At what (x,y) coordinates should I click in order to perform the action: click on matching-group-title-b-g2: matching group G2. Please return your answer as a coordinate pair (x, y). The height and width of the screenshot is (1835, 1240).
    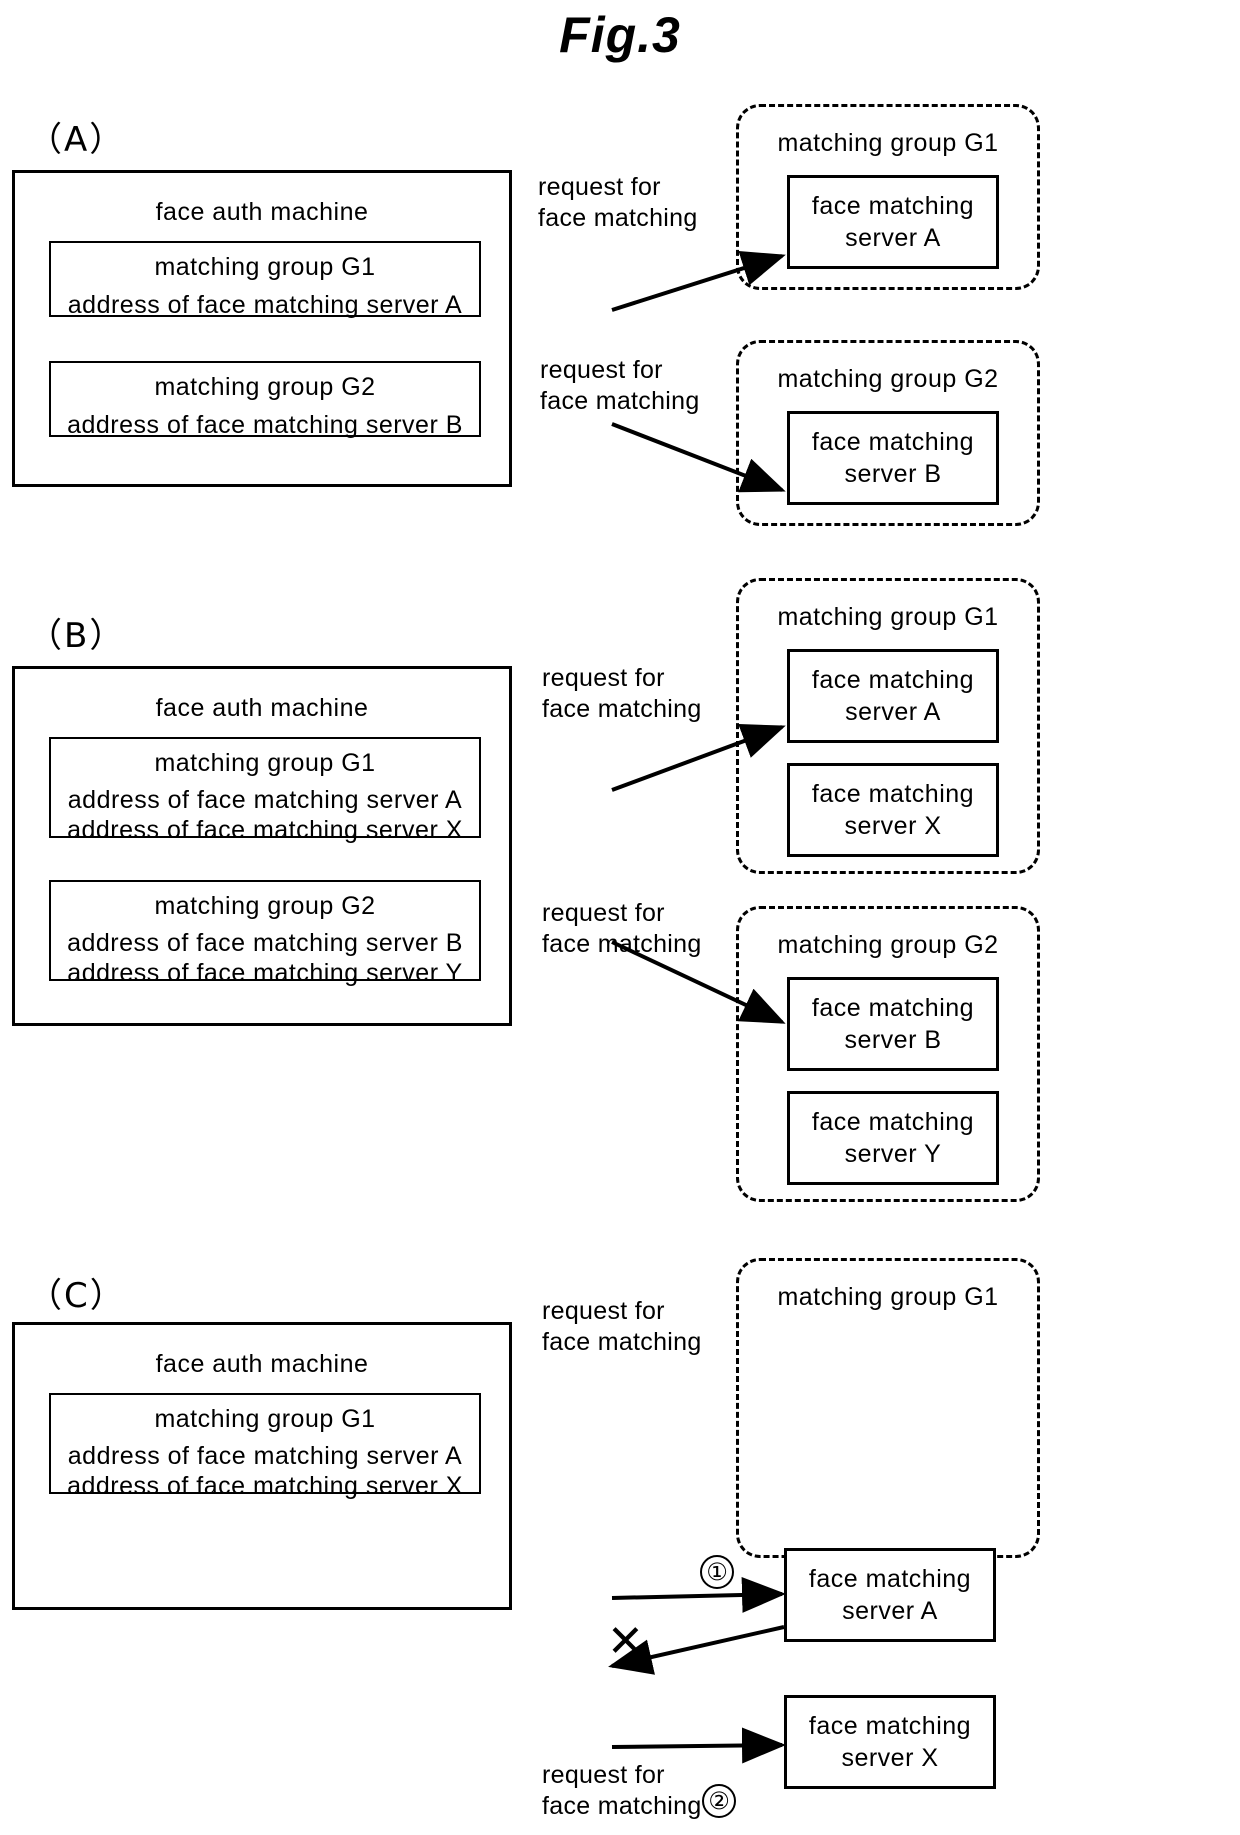
    Looking at the image, I should click on (888, 945).